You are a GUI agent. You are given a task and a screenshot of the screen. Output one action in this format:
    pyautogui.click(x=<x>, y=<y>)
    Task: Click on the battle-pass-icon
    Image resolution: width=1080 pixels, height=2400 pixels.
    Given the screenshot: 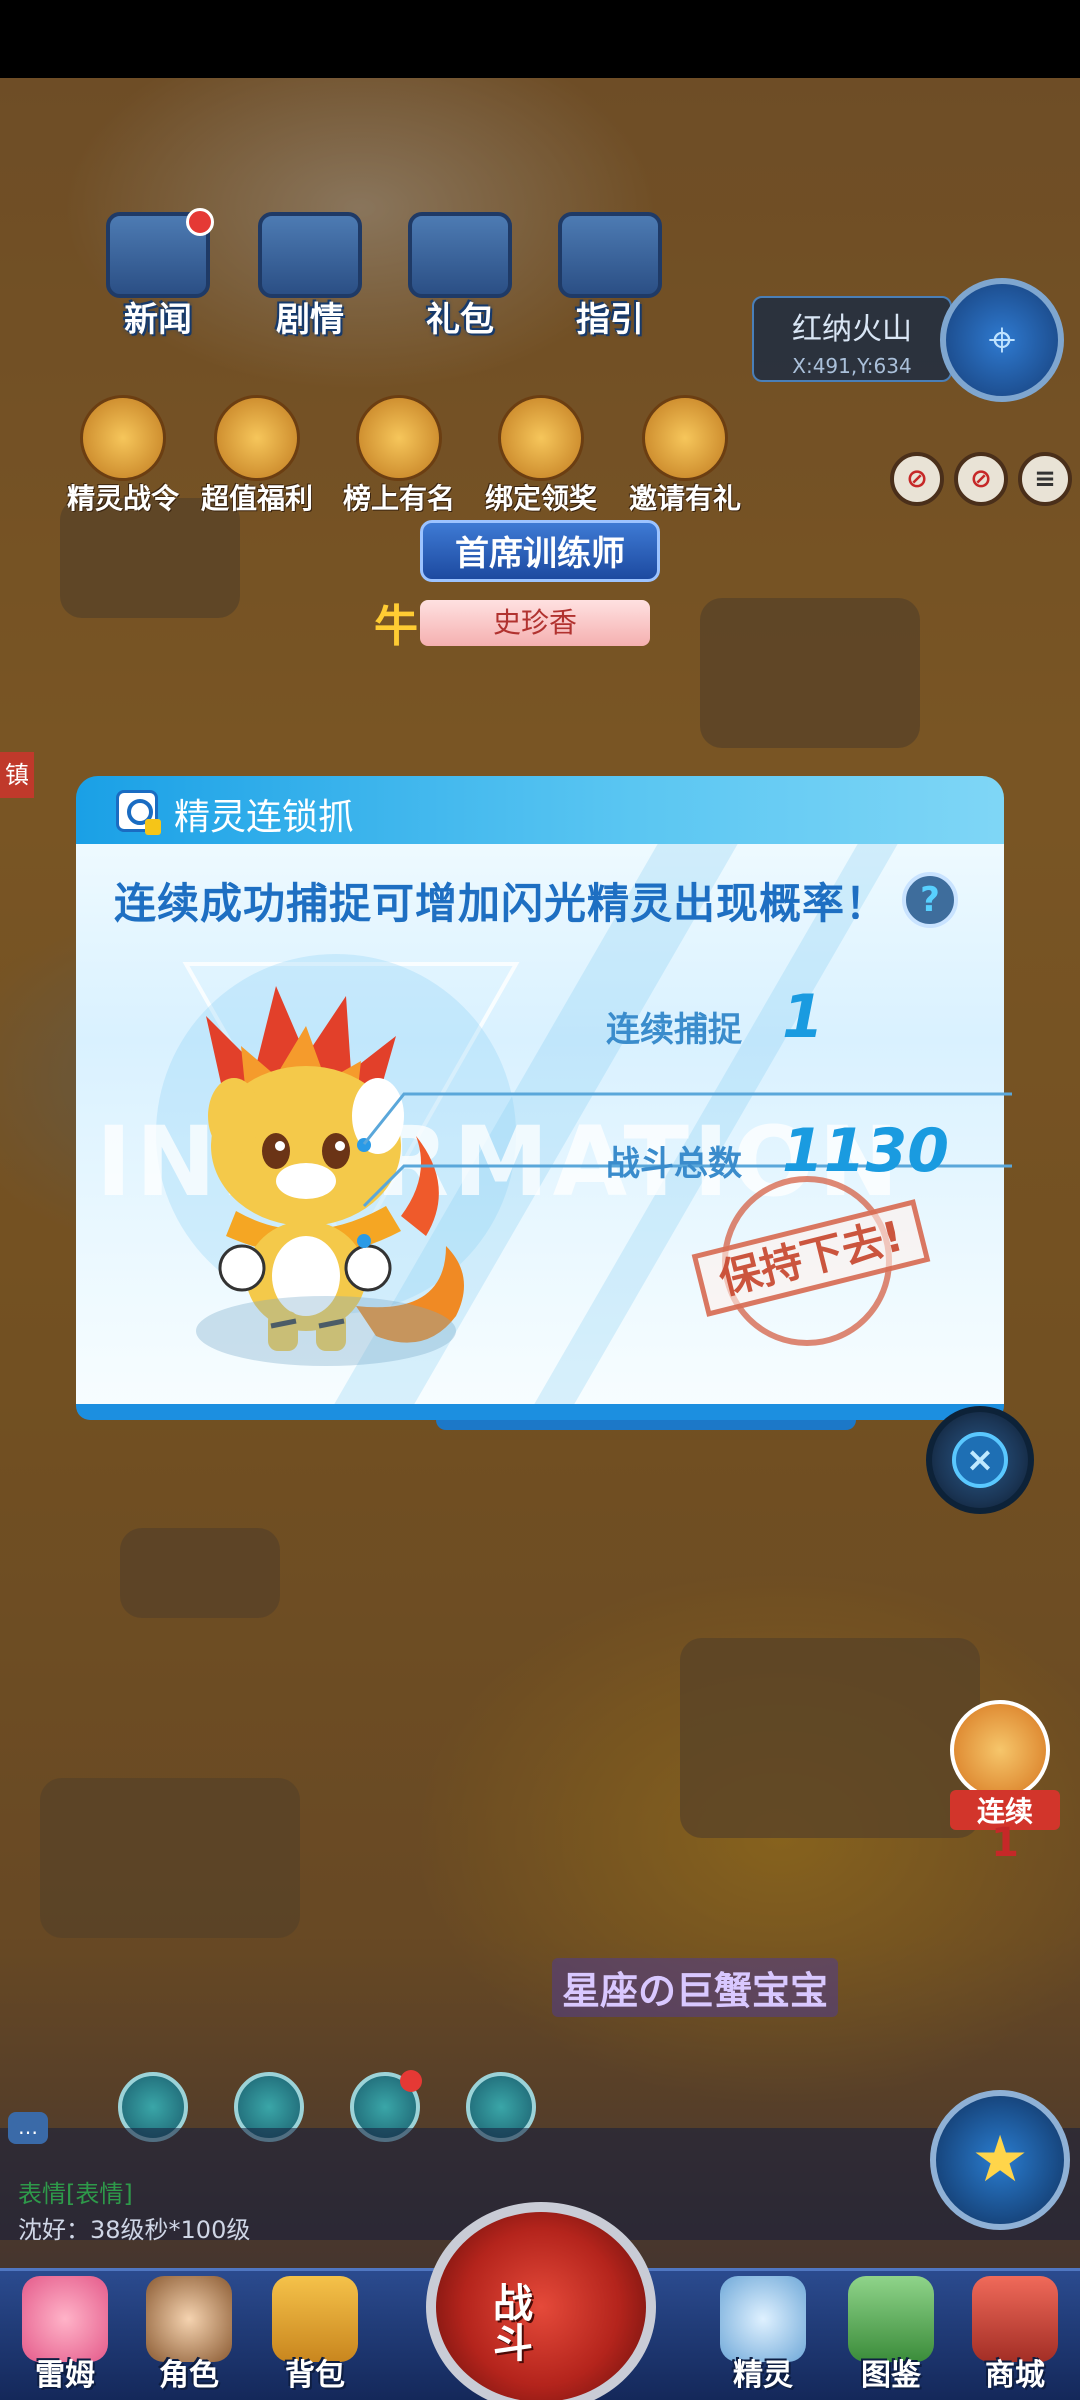 What is the action you would take?
    pyautogui.click(x=123, y=438)
    